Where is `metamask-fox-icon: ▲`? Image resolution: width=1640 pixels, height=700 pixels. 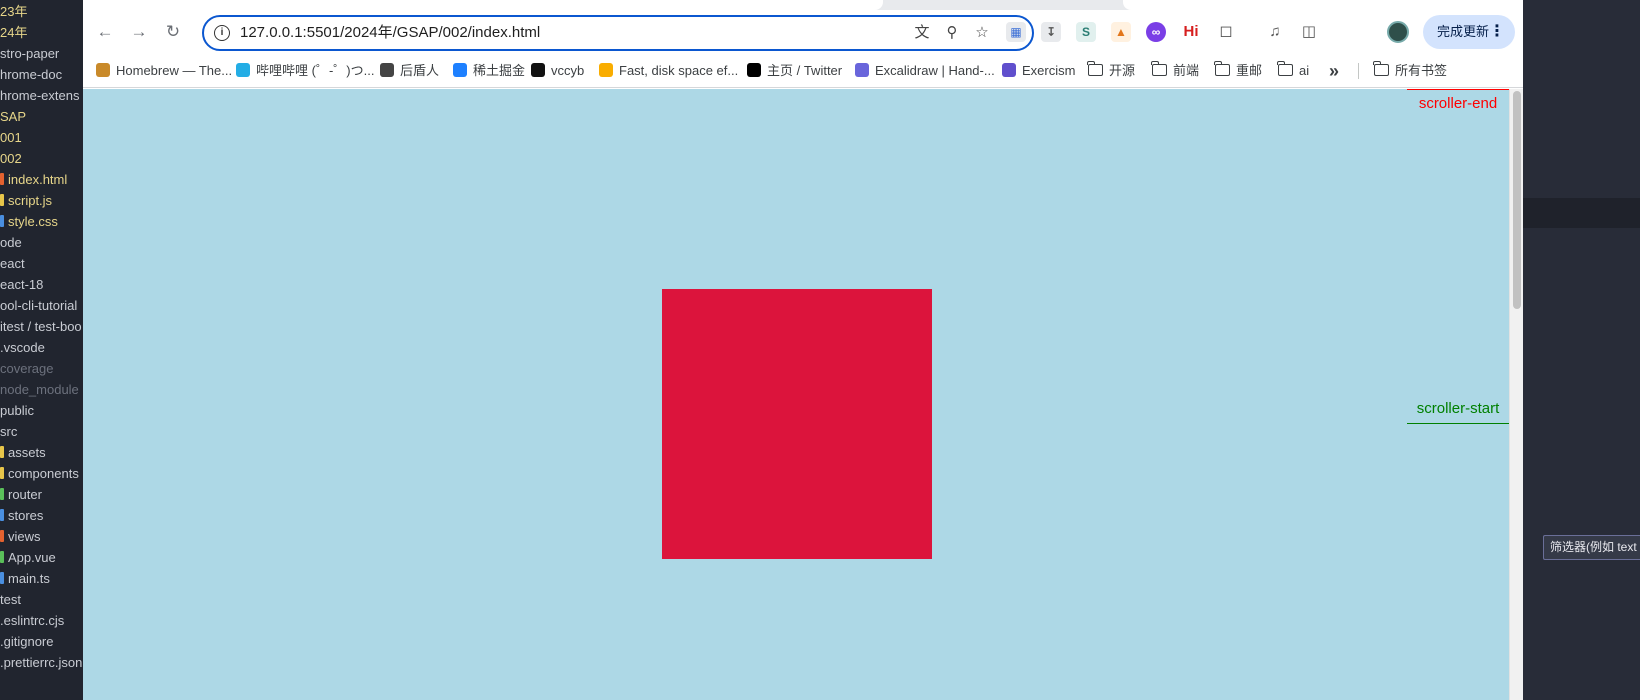 metamask-fox-icon: ▲ is located at coordinates (1121, 32).